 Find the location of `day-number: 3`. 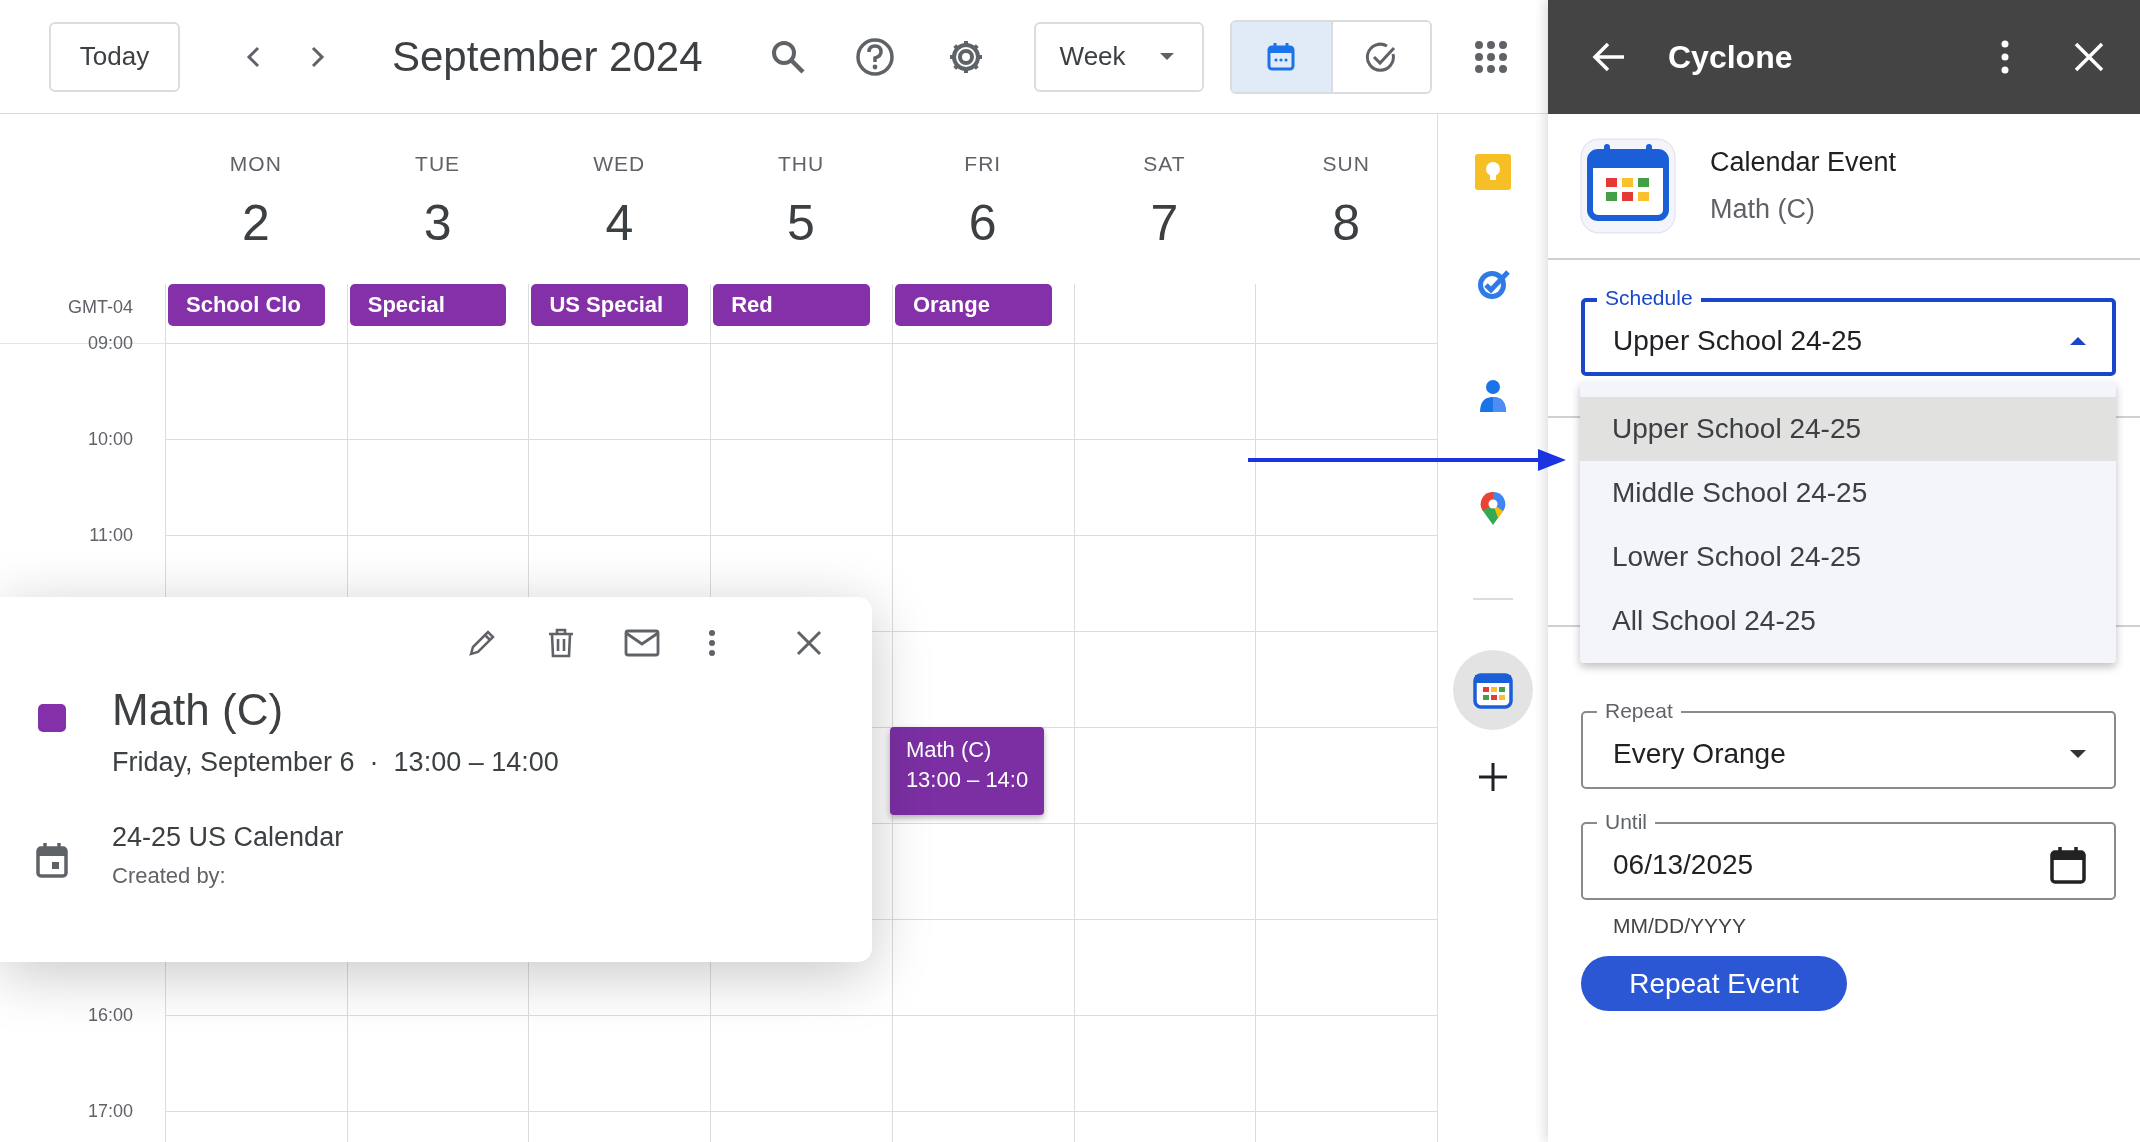

day-number: 3 is located at coordinates (437, 223).